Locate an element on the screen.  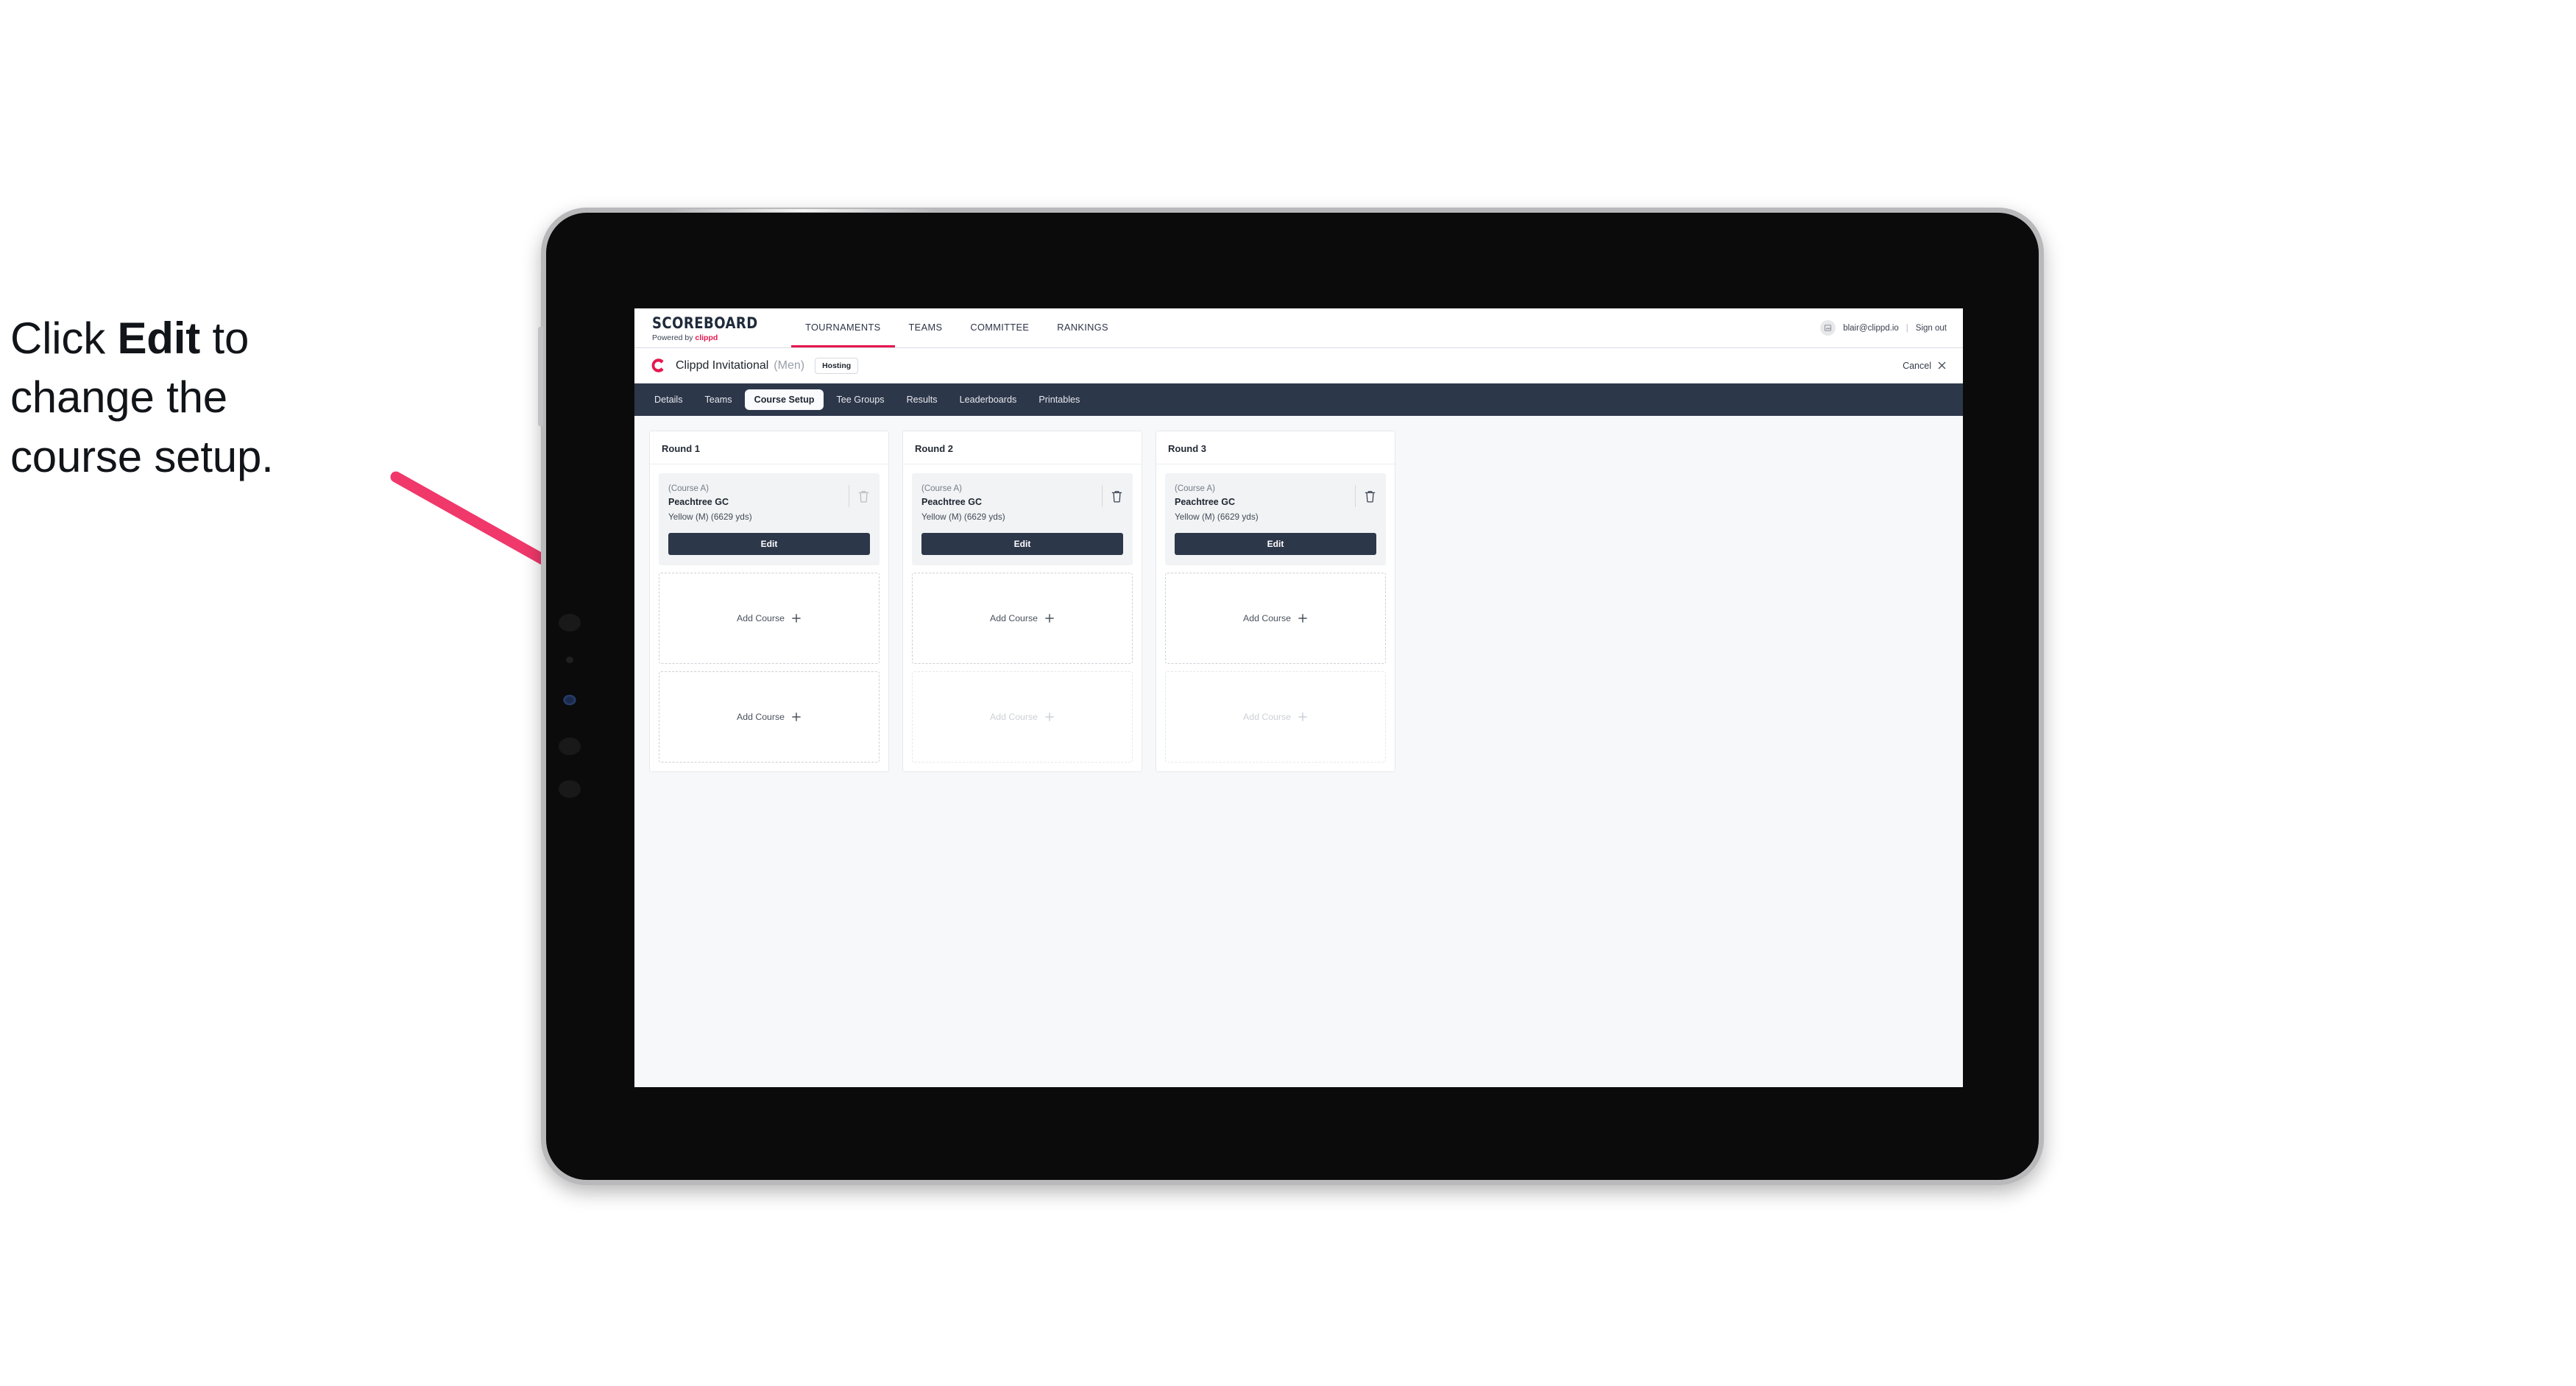
cancel-button: Cancel is located at coordinates (1925, 366).